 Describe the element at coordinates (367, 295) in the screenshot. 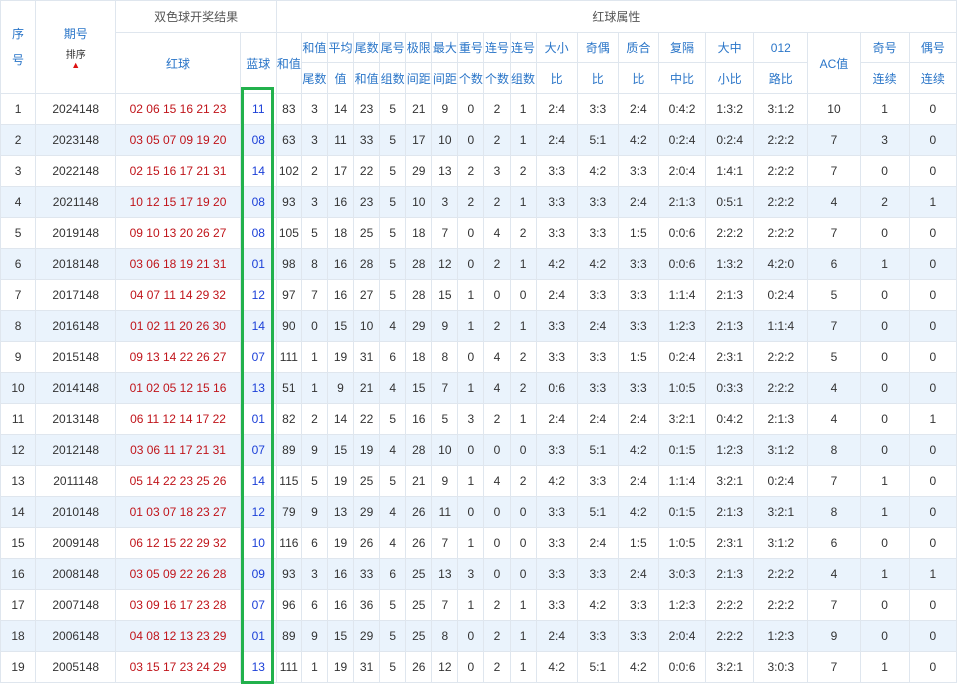

I see `cell-tail-sum: 27` at that location.